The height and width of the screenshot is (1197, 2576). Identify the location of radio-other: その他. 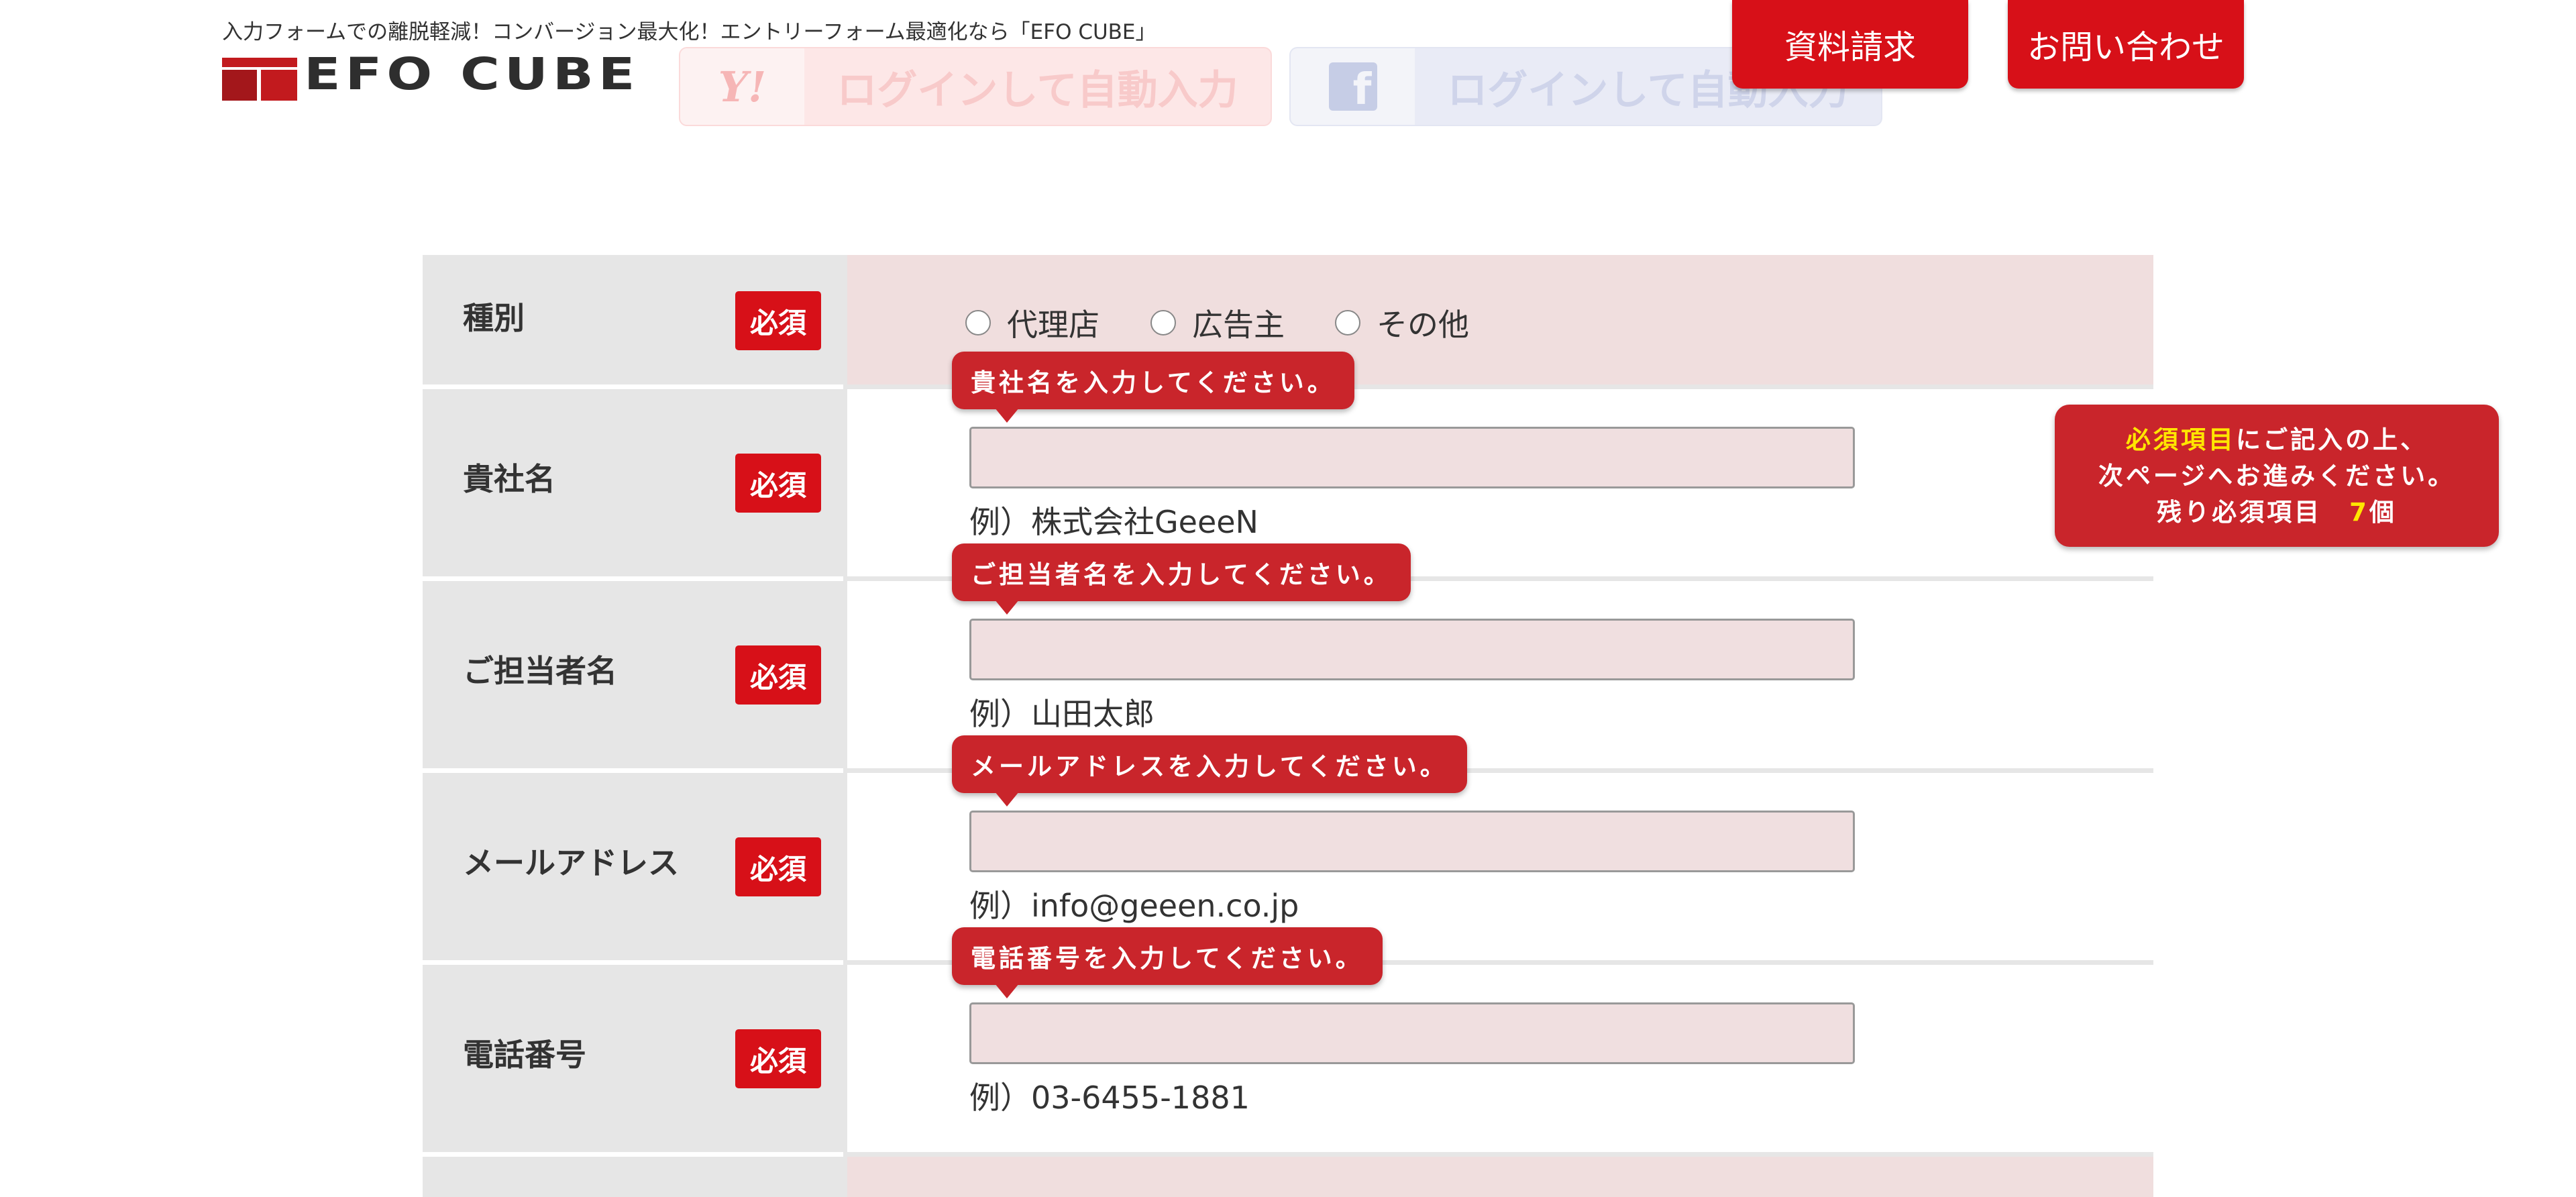
(1402, 323).